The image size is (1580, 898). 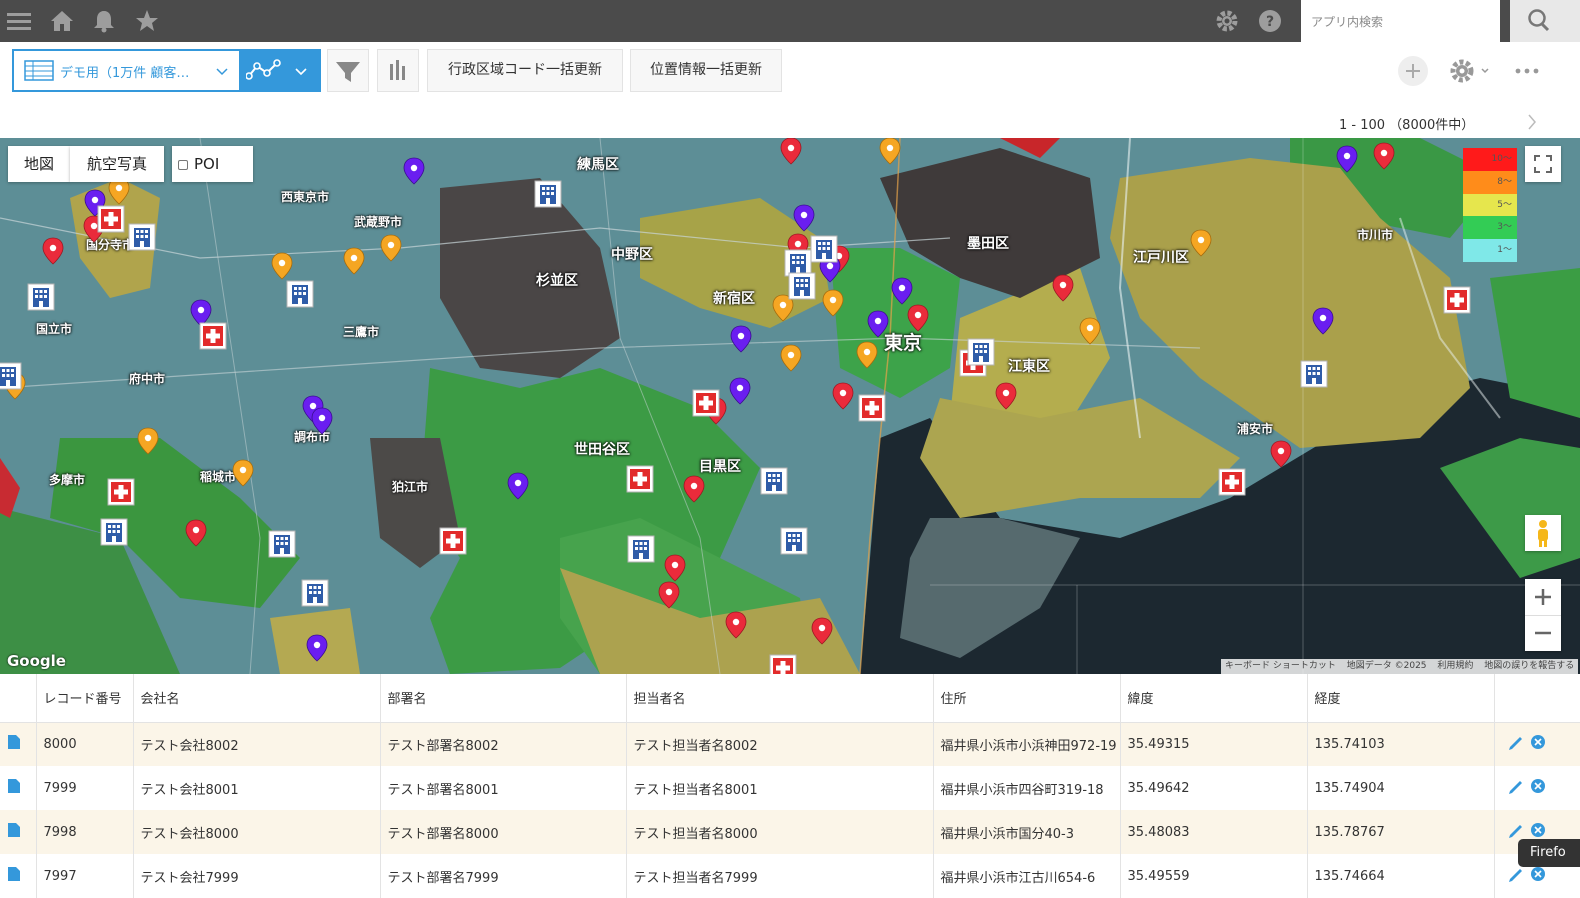 I want to click on poi-toggle: POI, so click(x=212, y=164).